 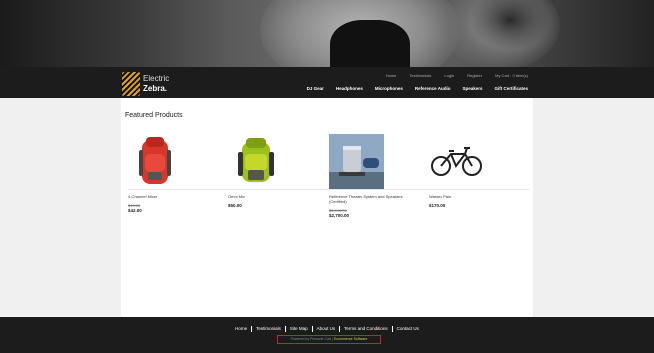 What do you see at coordinates (350, 339) in the screenshot?
I see `powered-link: Ecommerce Software` at bounding box center [350, 339].